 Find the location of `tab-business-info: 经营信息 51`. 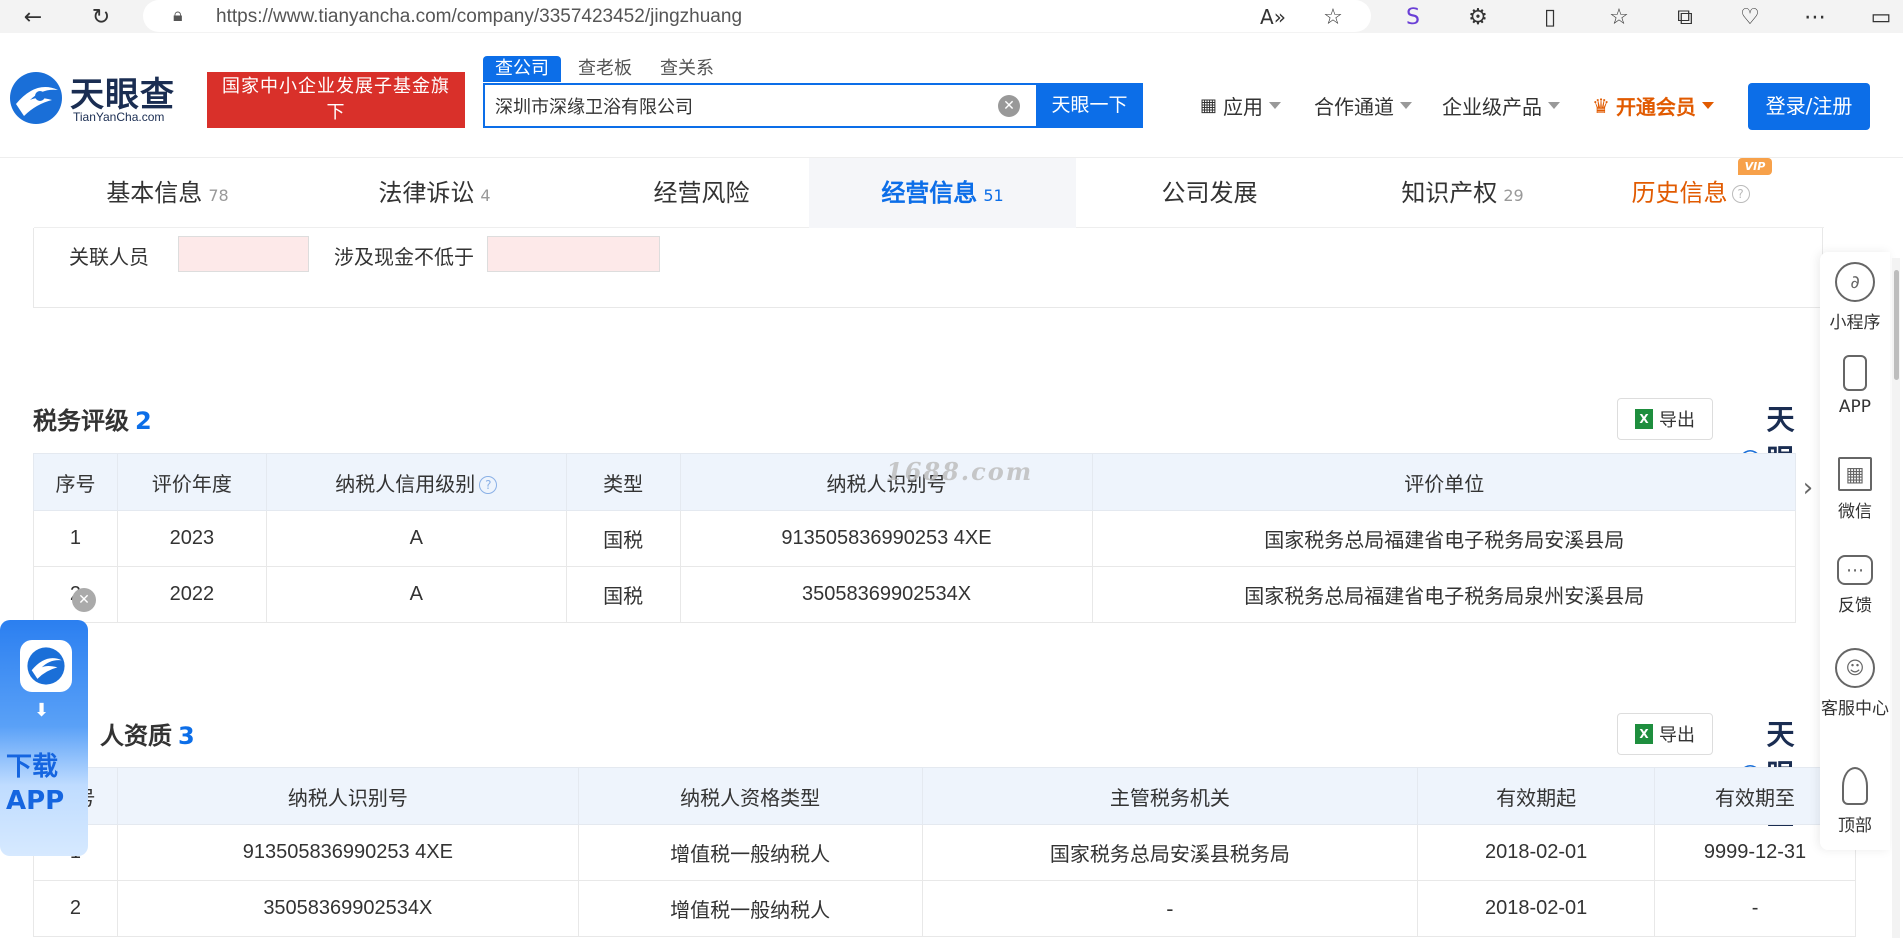

tab-business-info: 经营信息 51 is located at coordinates (942, 193).